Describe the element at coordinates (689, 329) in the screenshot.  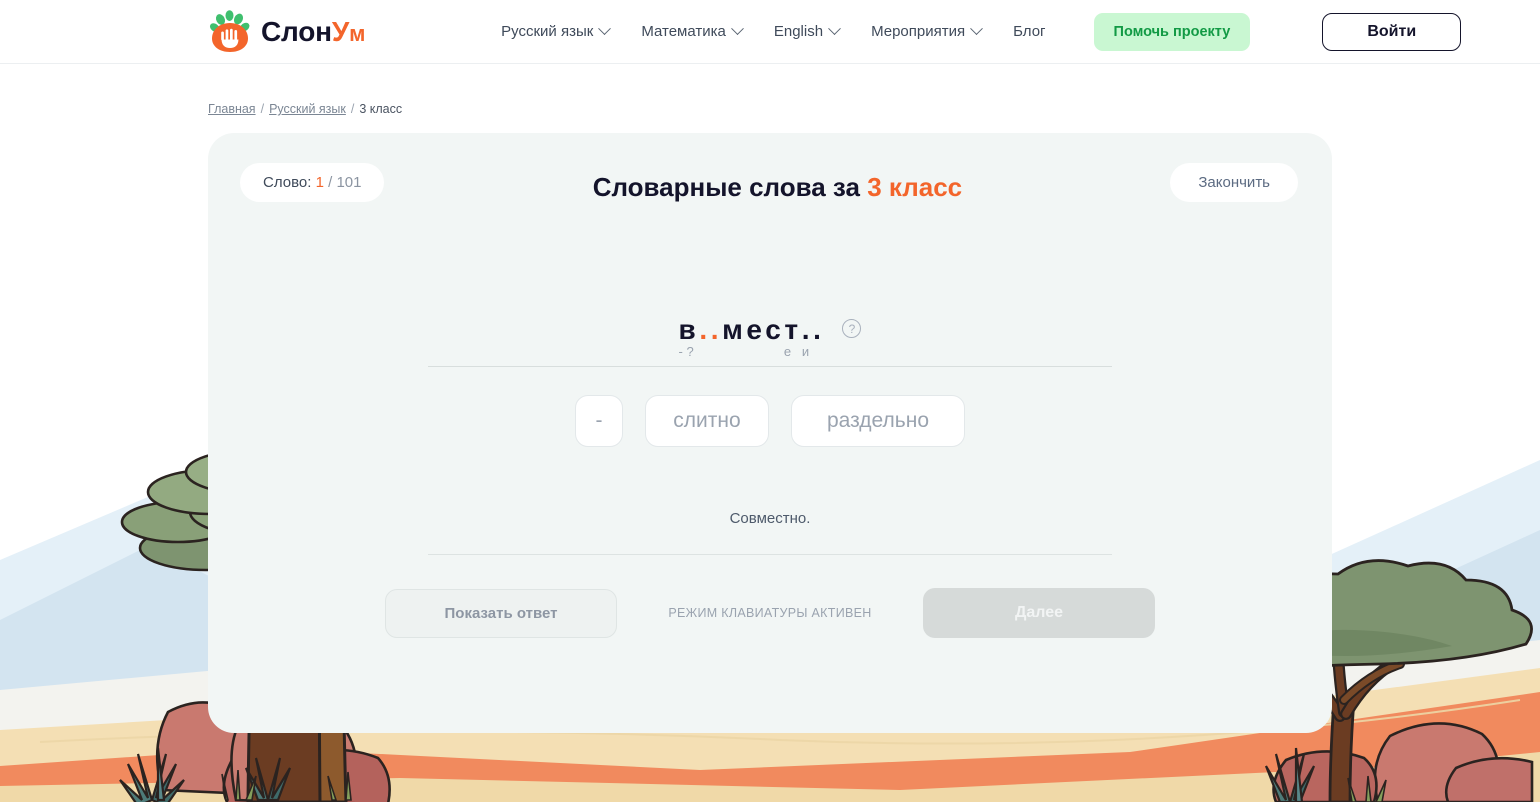
I see `word-prefix: в` at that location.